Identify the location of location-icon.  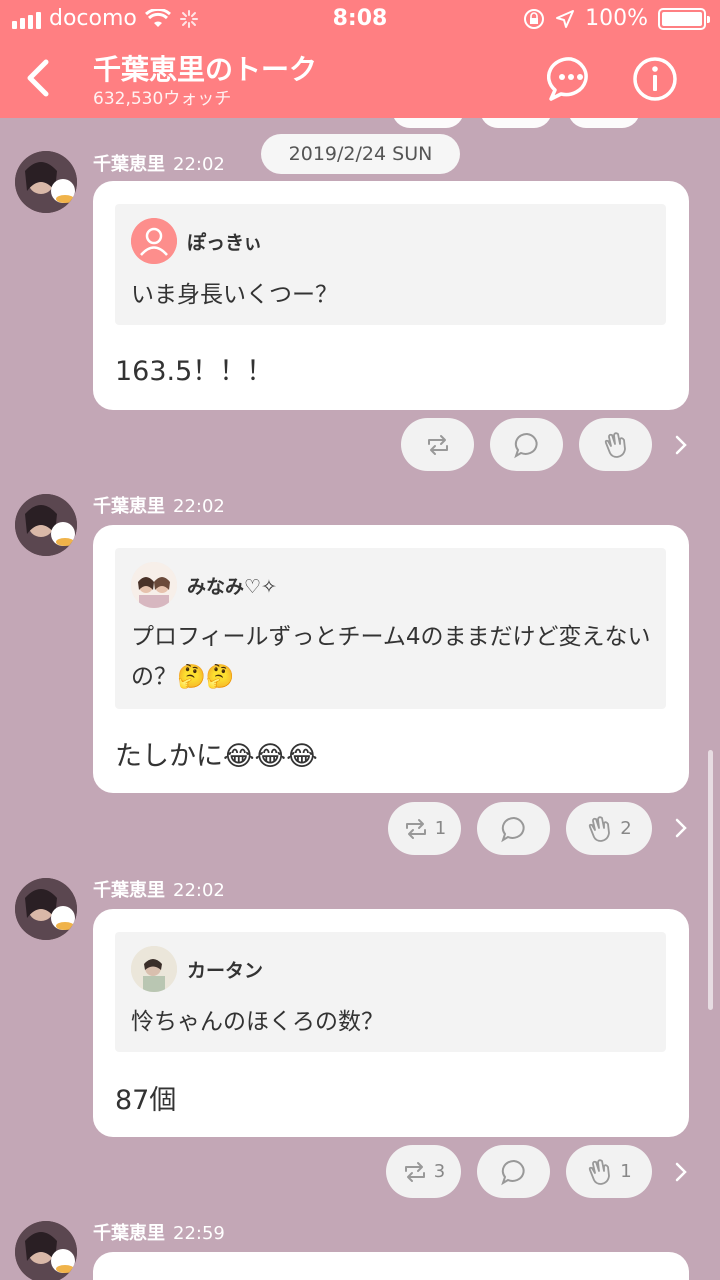
(565, 18).